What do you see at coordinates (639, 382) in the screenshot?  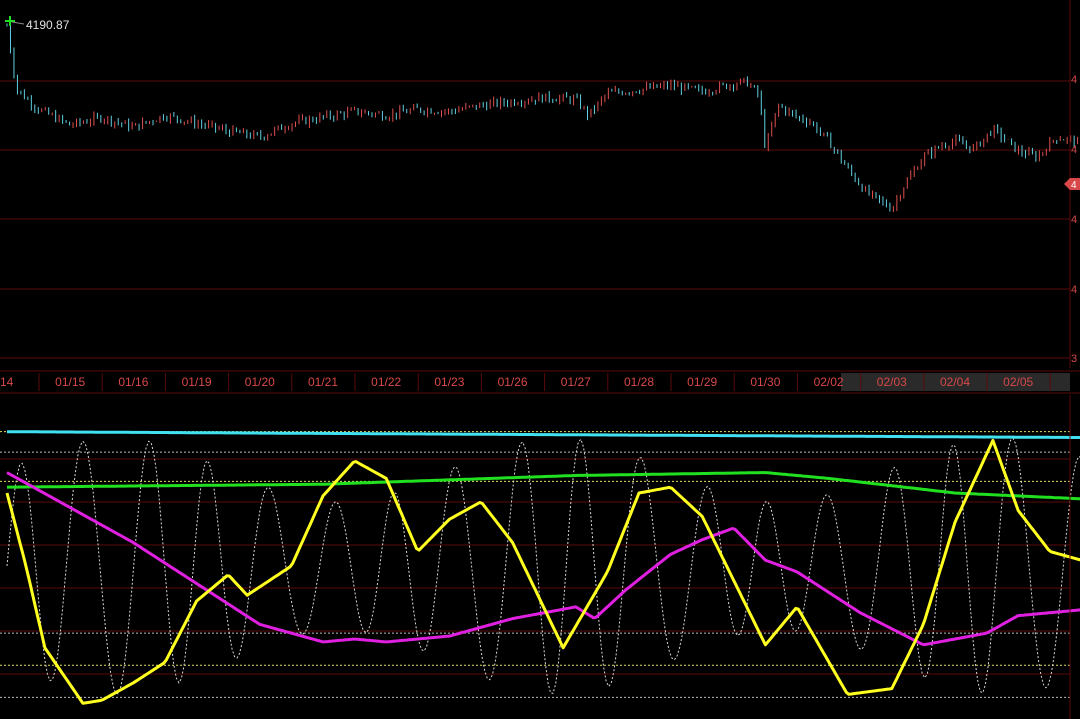 I see `time-tick-label: 01/28` at bounding box center [639, 382].